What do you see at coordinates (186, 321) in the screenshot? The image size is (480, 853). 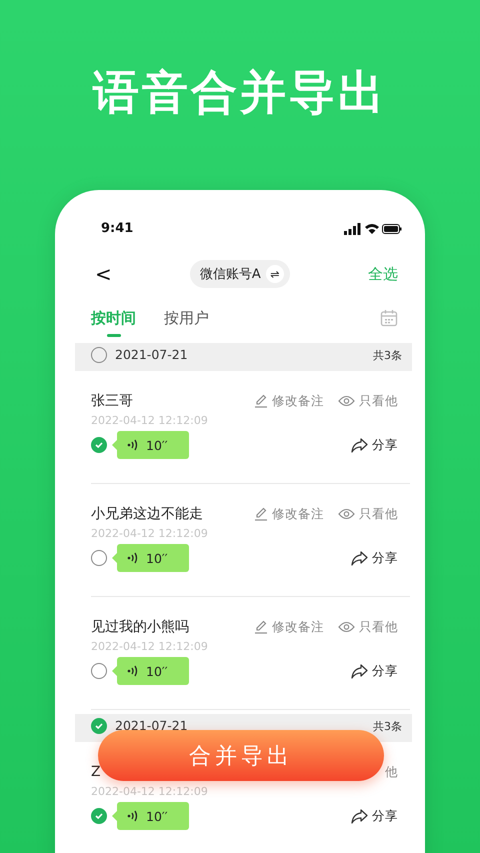 I see `tab: 按用户` at bounding box center [186, 321].